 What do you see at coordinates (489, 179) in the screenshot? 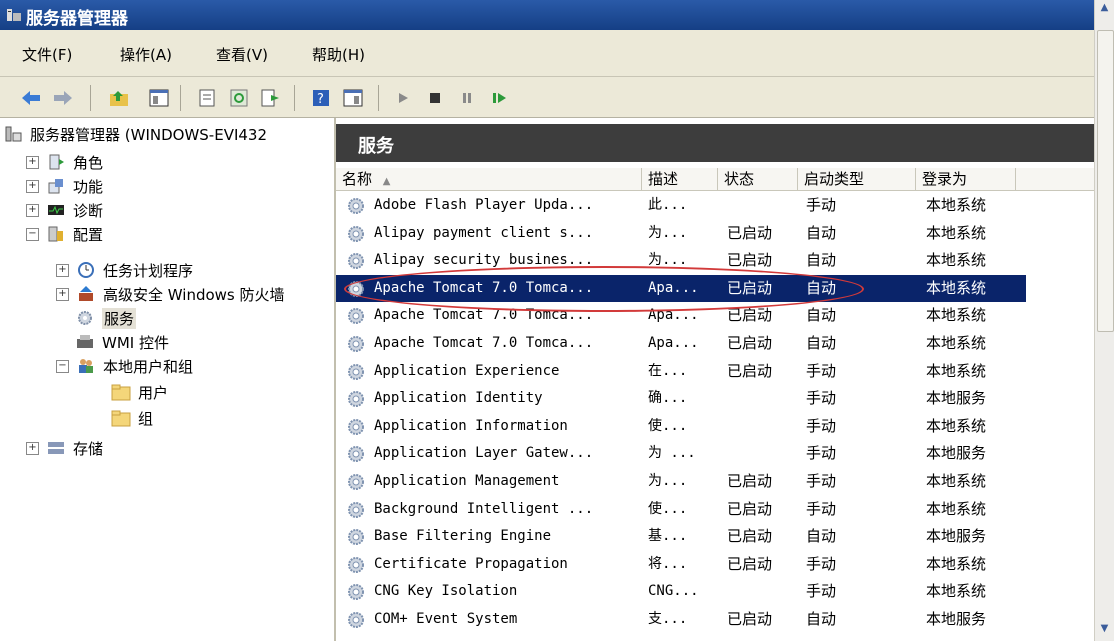
I see `column-name: 名称 ▲` at bounding box center [489, 179].